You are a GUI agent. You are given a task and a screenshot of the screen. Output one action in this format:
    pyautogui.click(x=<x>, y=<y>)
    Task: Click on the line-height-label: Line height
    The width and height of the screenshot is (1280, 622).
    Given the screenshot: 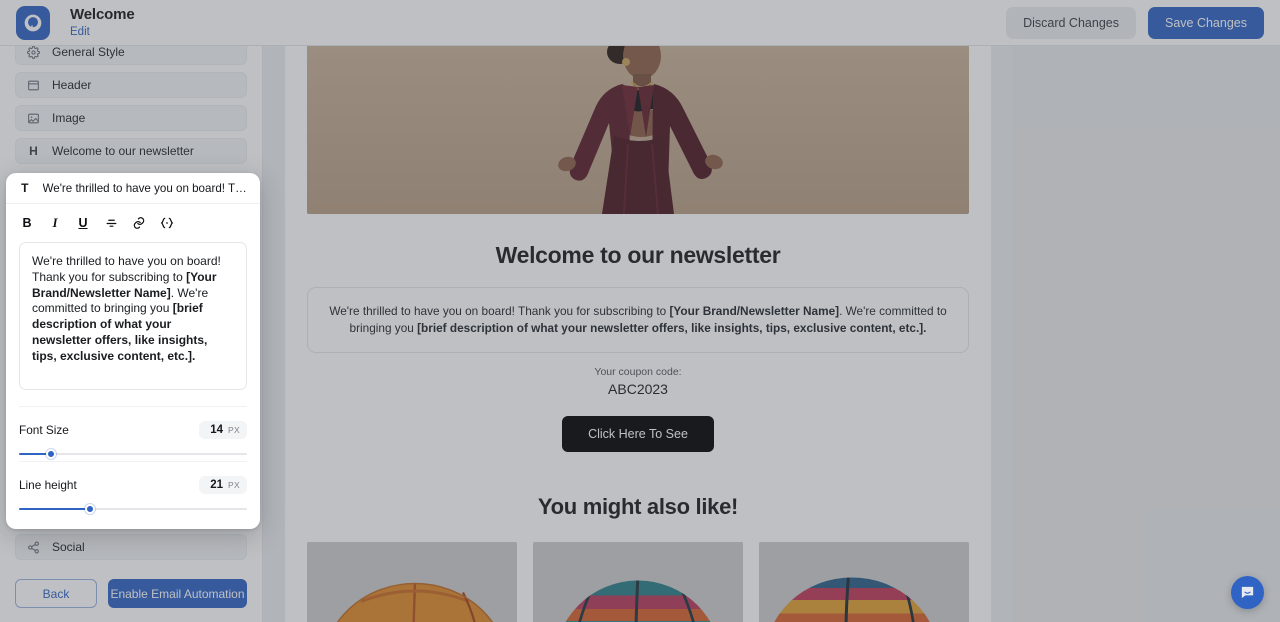 What is the action you would take?
    pyautogui.click(x=48, y=485)
    